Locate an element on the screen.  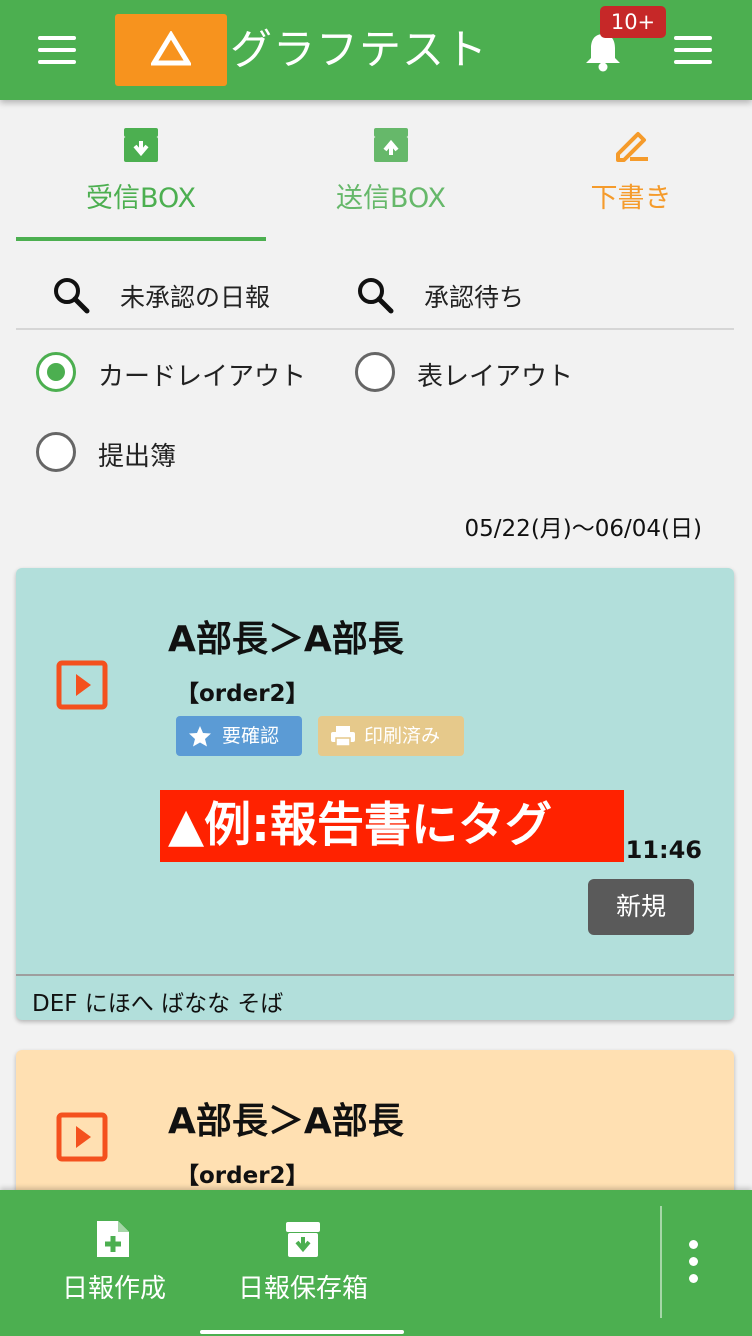
divider is located at coordinates (661, 1262).